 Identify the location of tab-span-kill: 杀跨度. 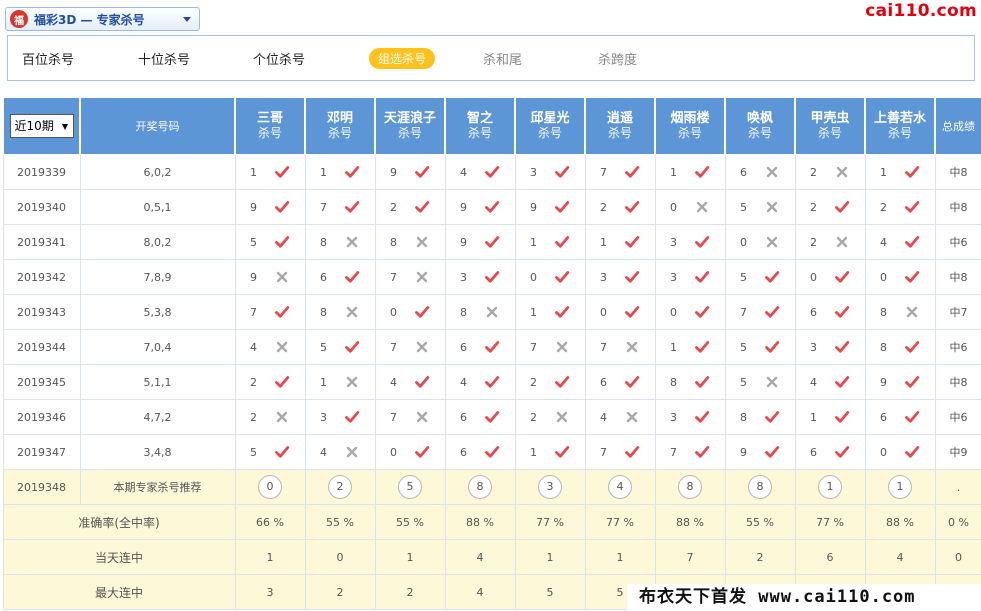
(617, 58).